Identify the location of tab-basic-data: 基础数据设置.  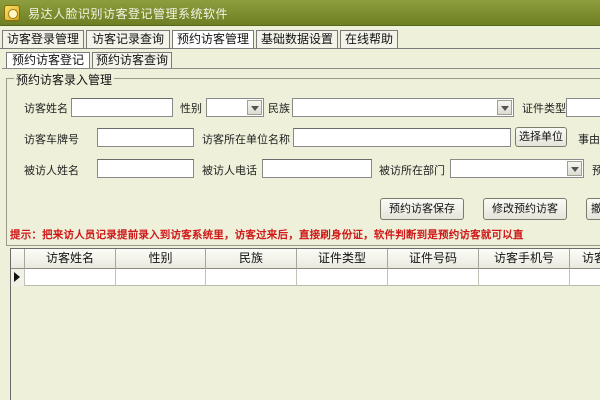
(297, 39).